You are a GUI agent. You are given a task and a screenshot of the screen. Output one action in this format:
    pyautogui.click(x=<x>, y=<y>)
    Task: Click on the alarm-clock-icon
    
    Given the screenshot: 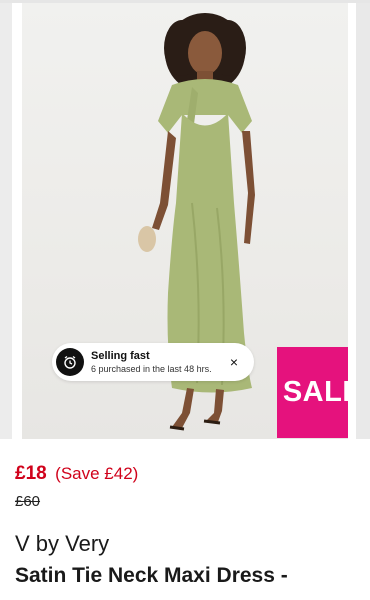 What is the action you would take?
    pyautogui.click(x=70, y=362)
    